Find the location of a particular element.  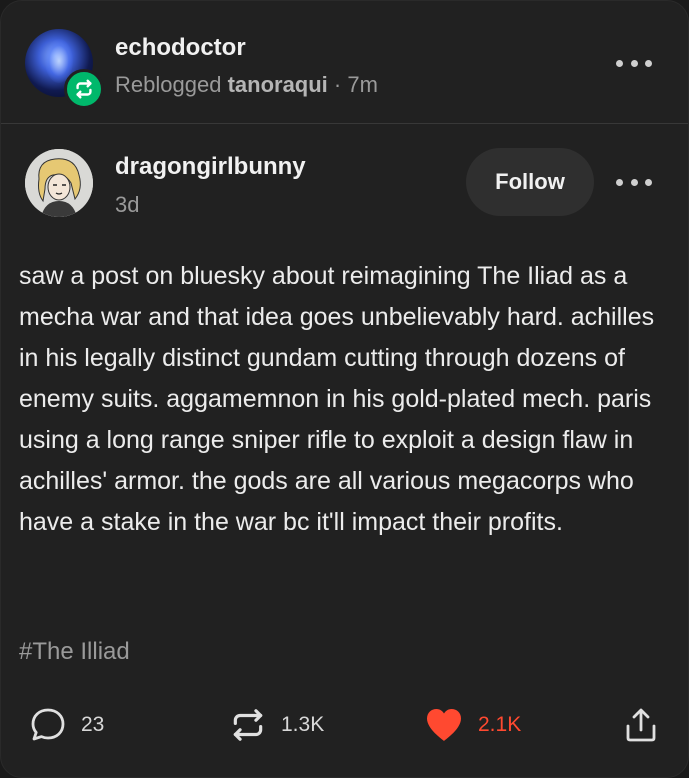

reblog-prefix: Reblogged is located at coordinates (168, 84).